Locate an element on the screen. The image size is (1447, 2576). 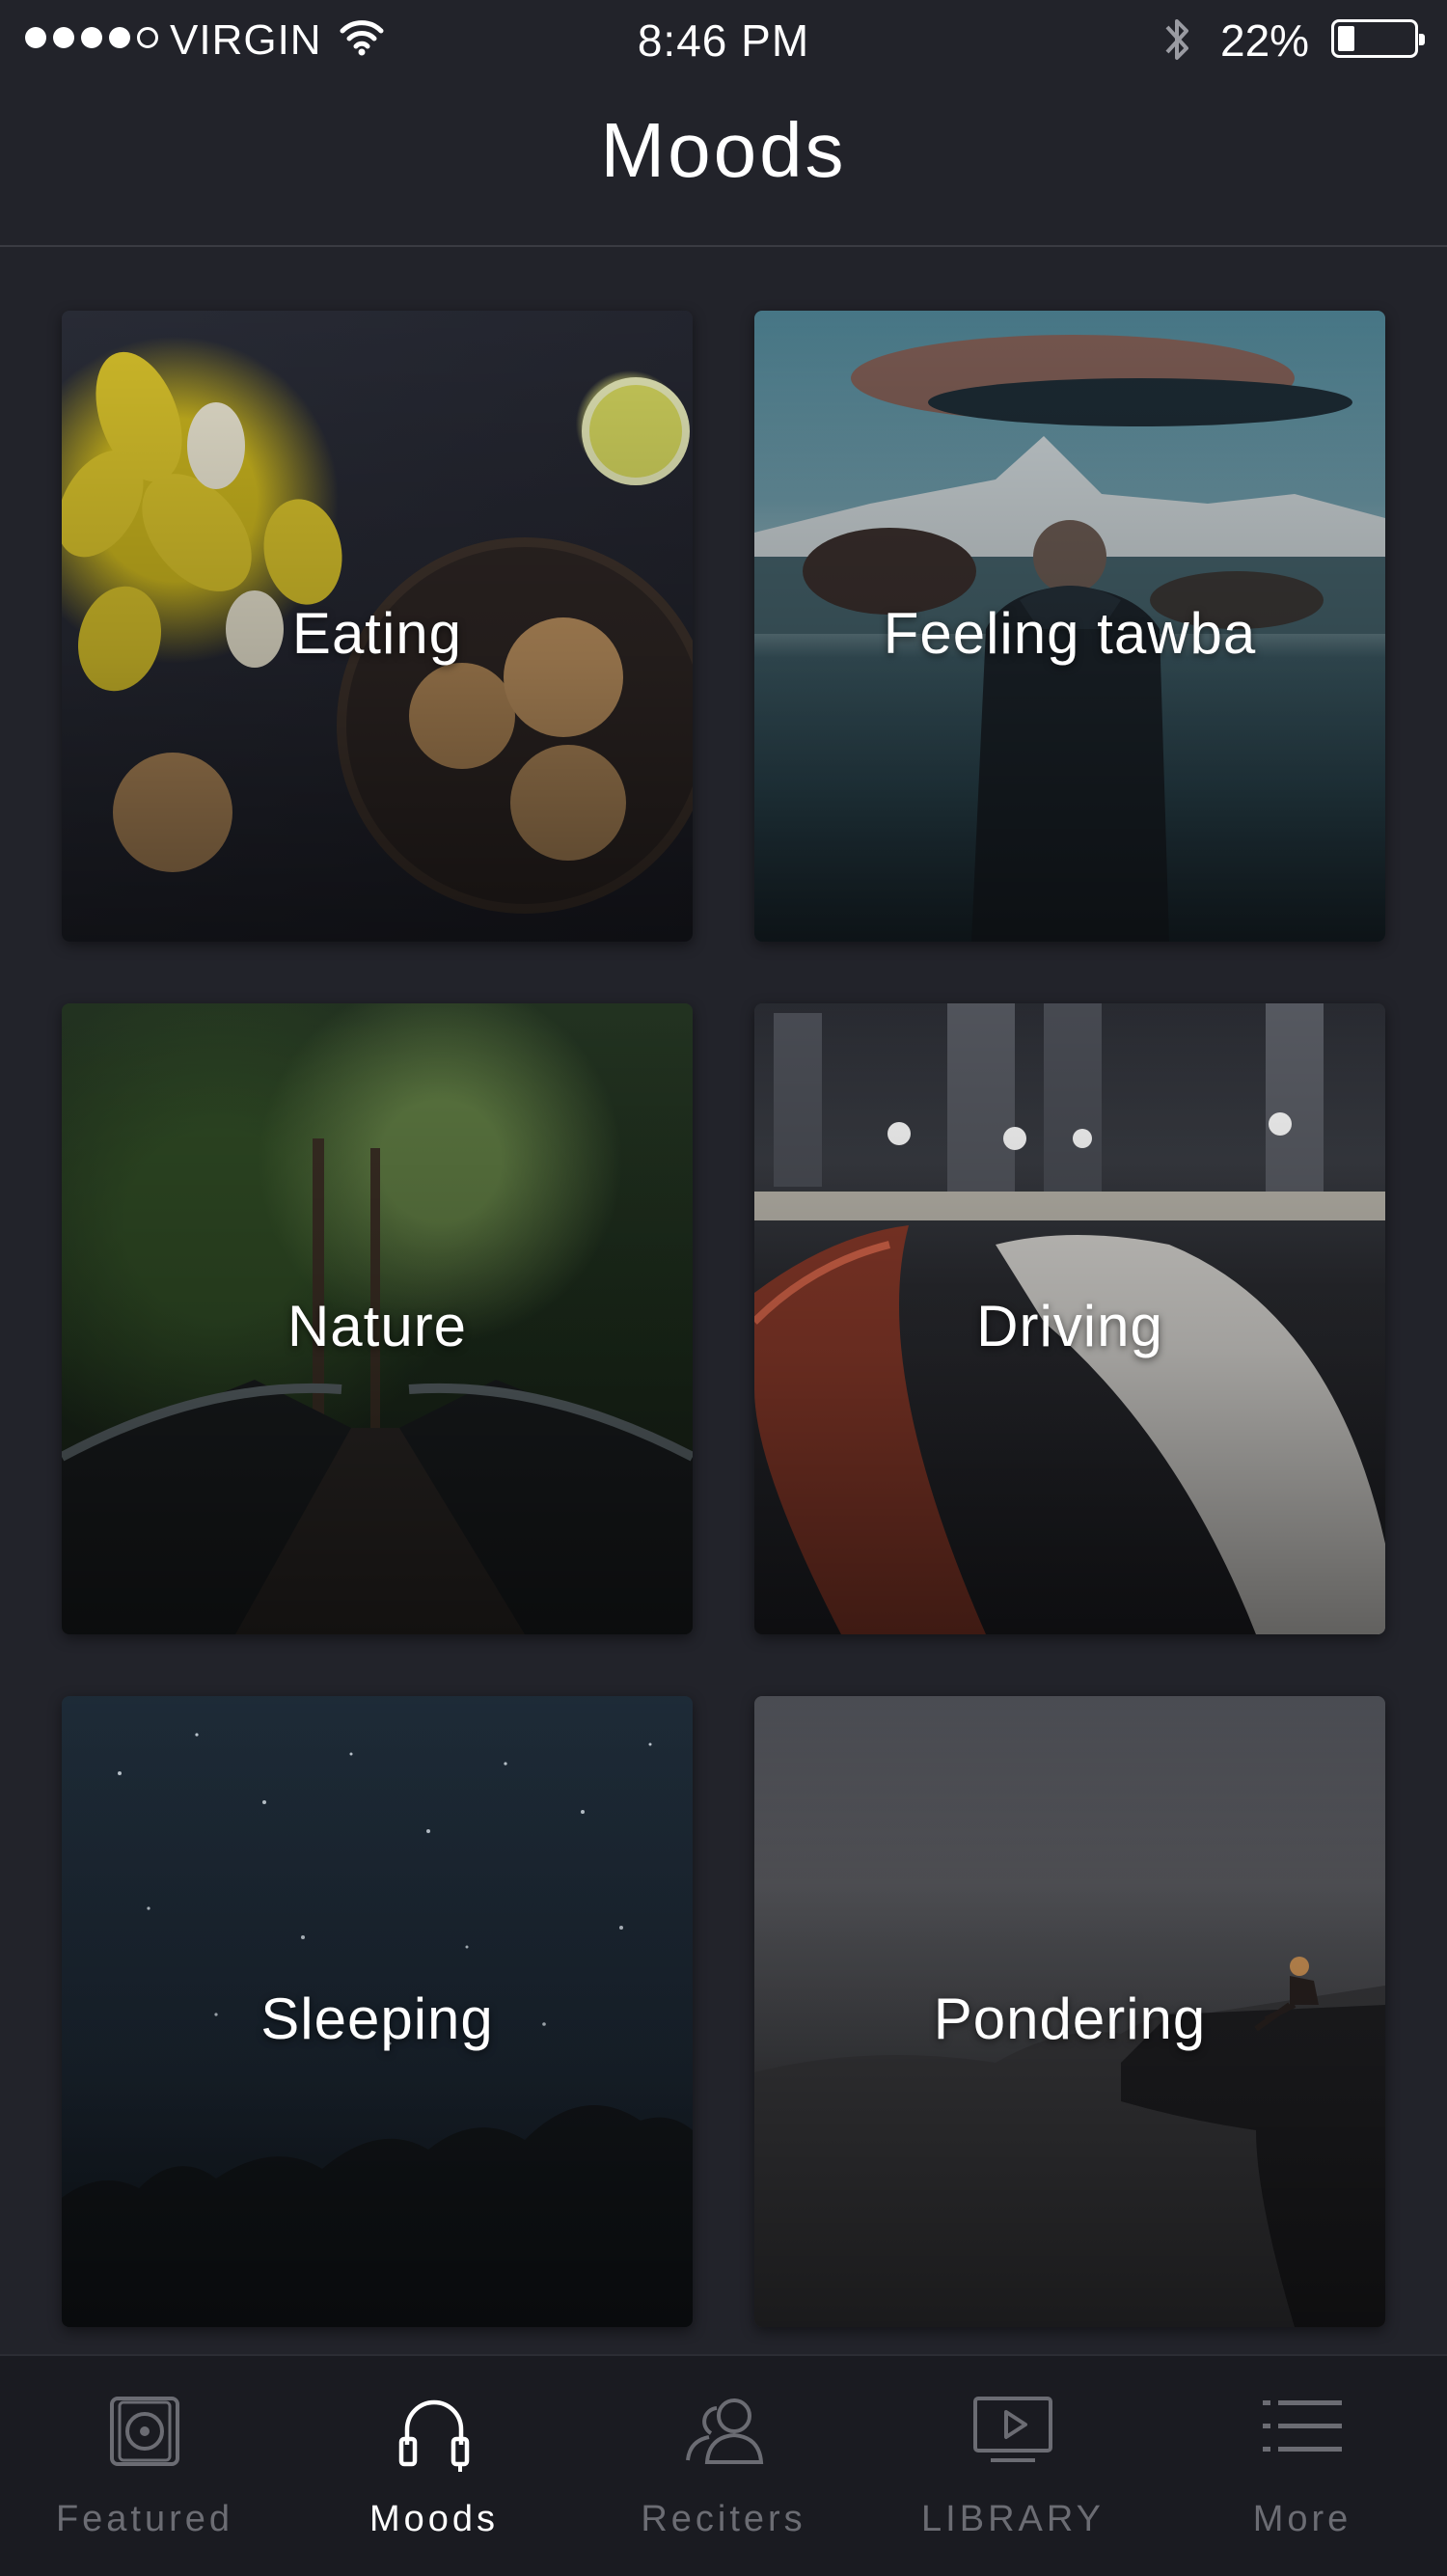
mood-tile-feeling-tawba: Feeling tawba is located at coordinates (1069, 627).